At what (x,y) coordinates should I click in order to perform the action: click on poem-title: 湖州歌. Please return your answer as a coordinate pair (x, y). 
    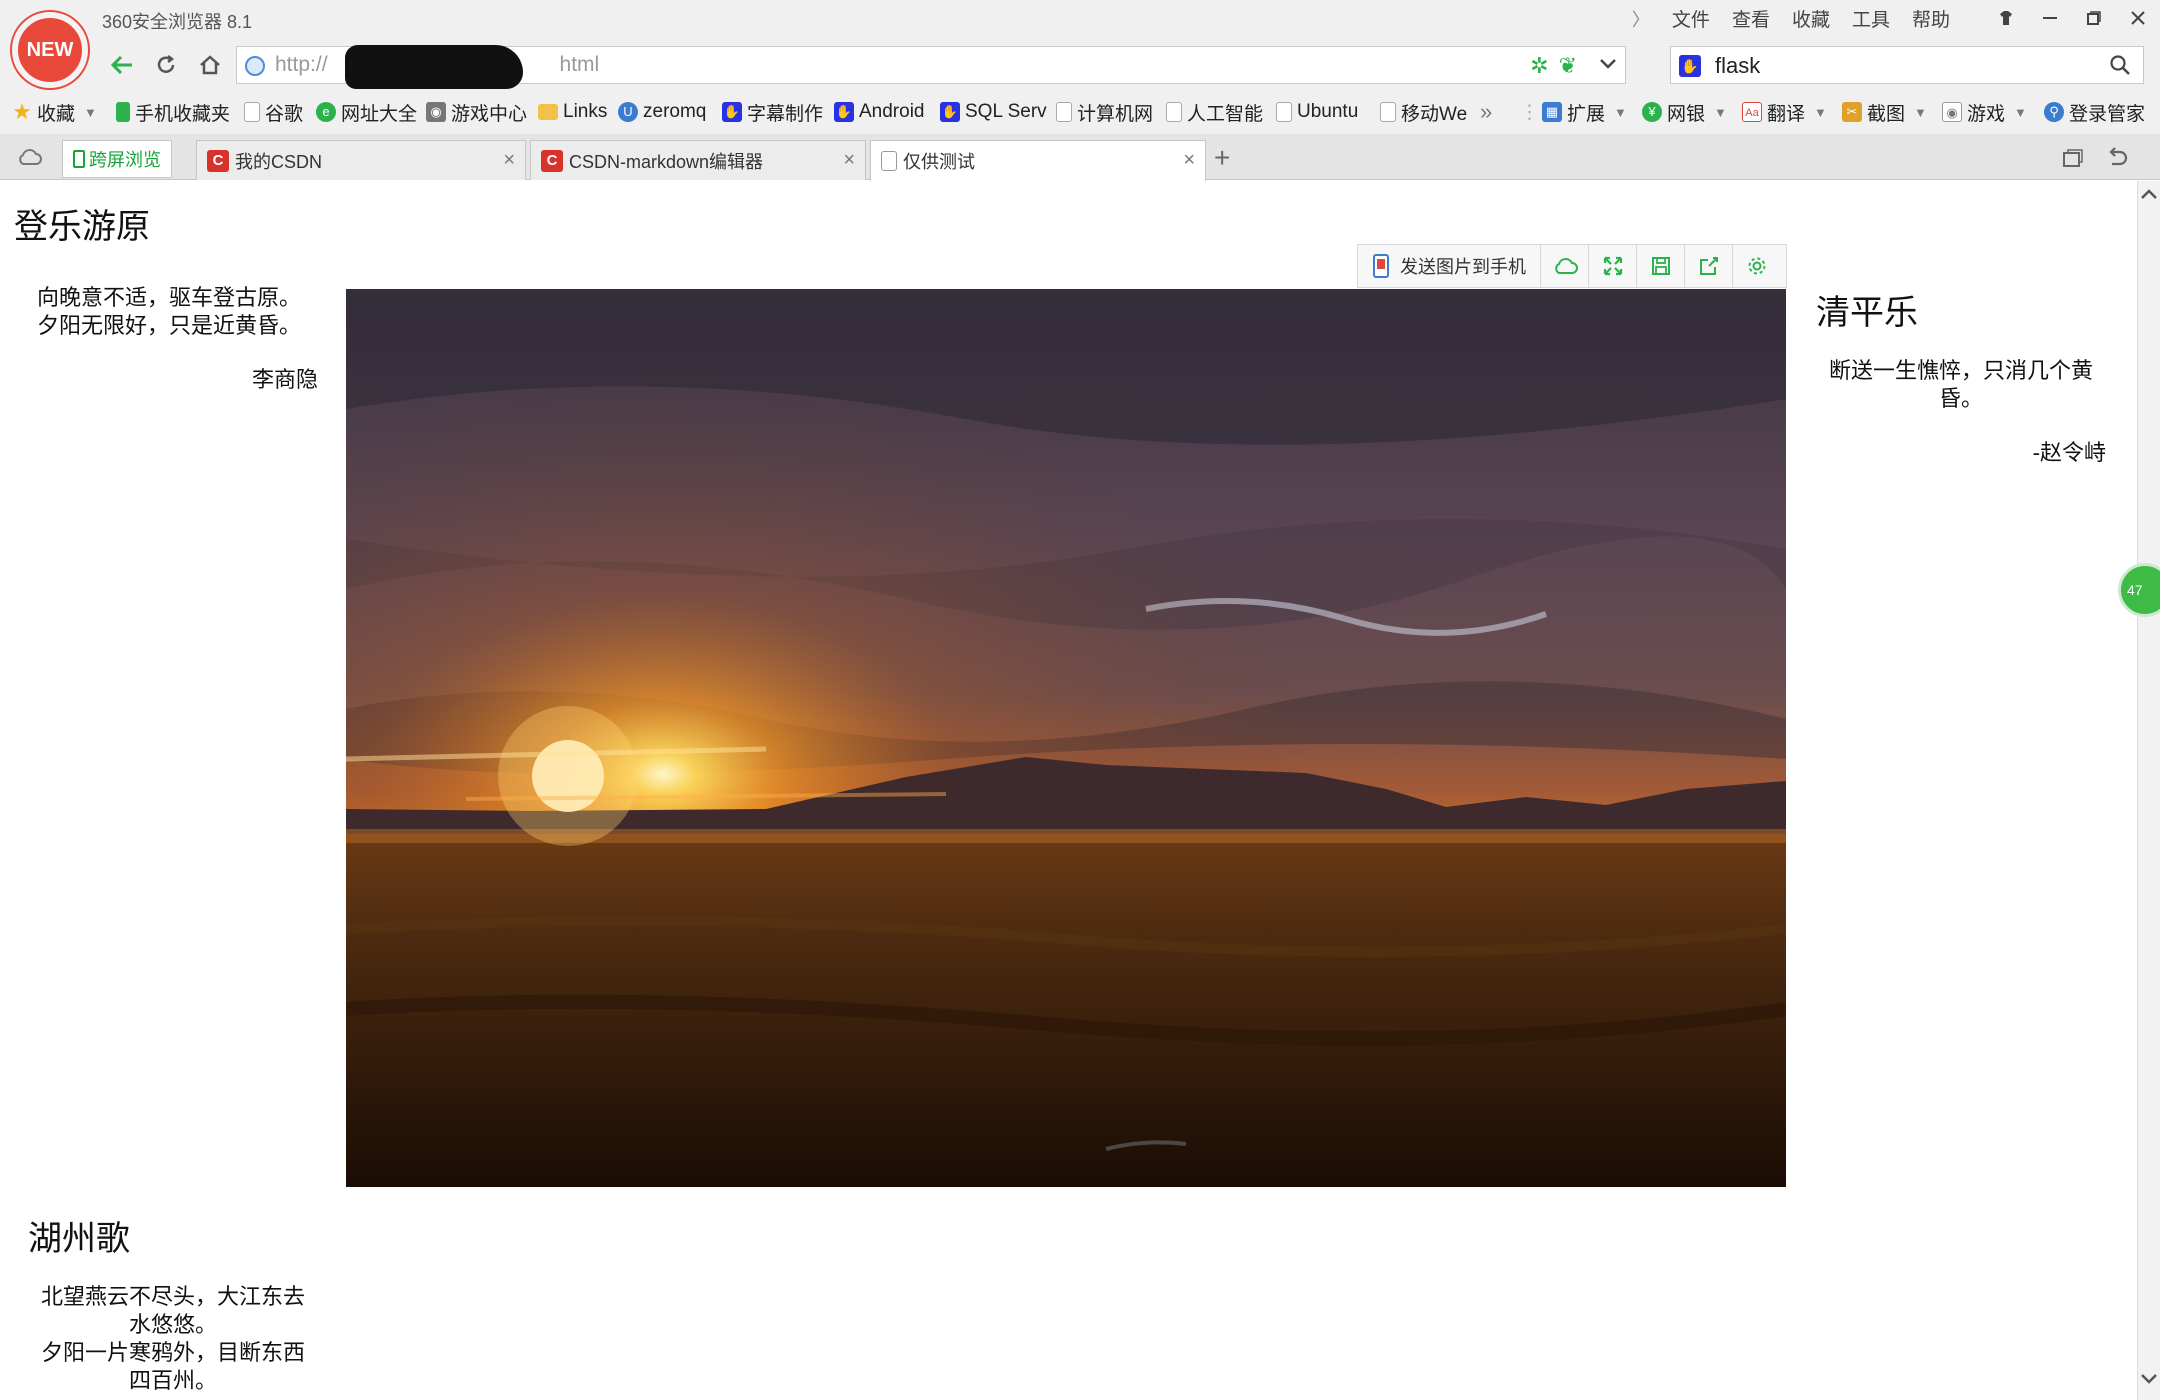
    Looking at the image, I should click on (79, 1239).